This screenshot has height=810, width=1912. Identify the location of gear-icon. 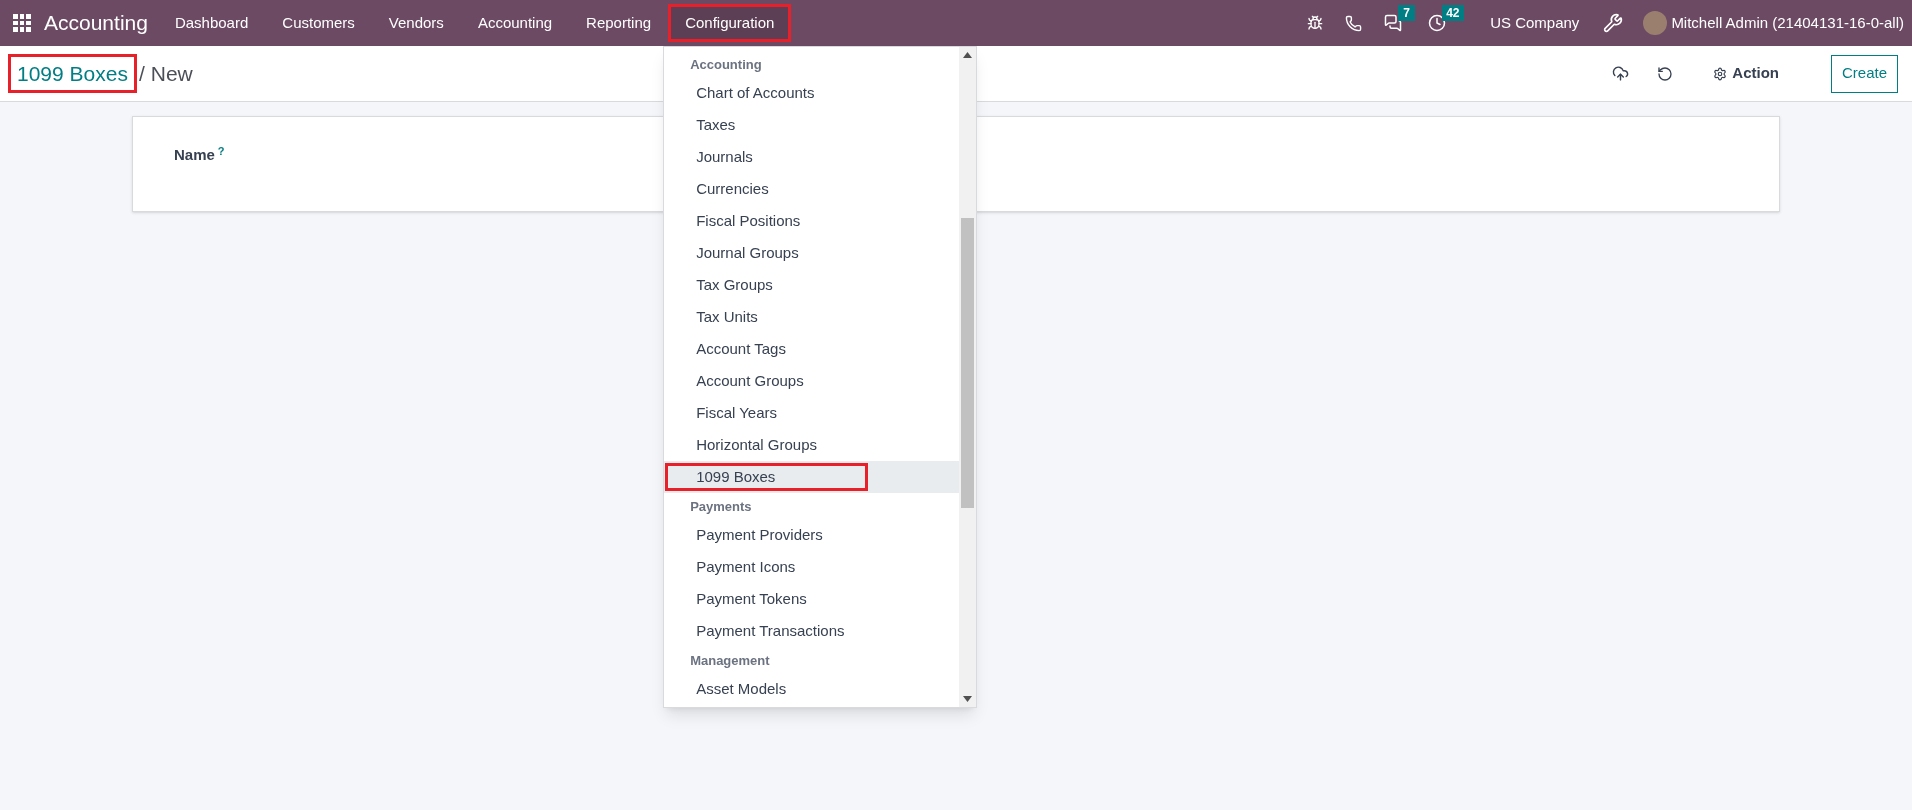
(1720, 73).